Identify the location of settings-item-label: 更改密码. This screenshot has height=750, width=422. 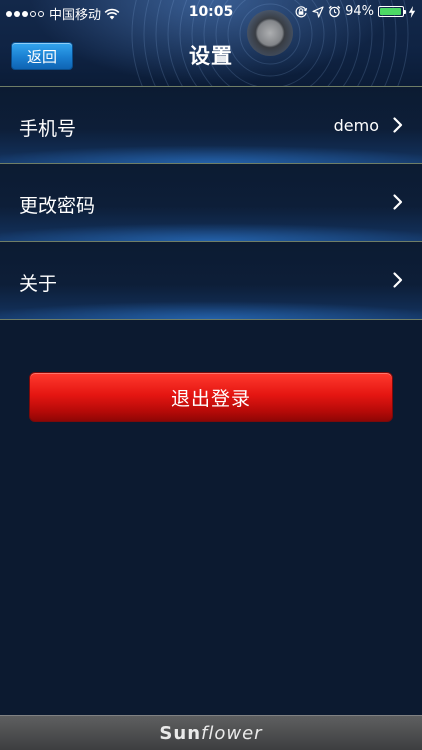
(57, 206).